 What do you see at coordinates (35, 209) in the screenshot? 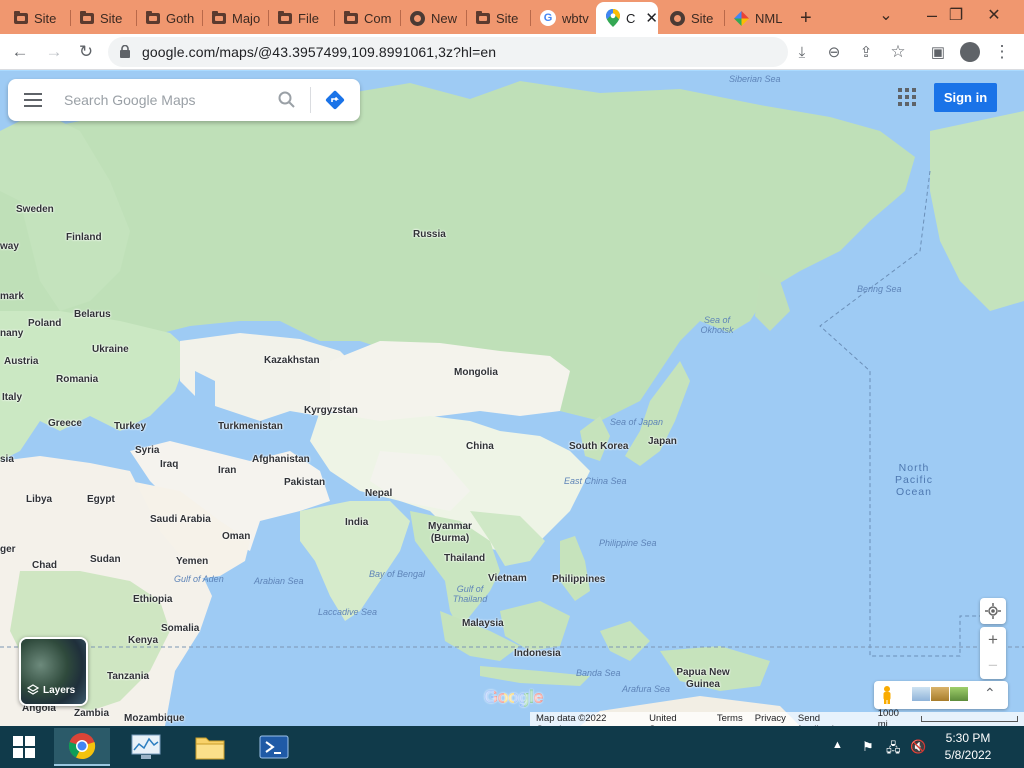
I see `map-label: Sweden` at bounding box center [35, 209].